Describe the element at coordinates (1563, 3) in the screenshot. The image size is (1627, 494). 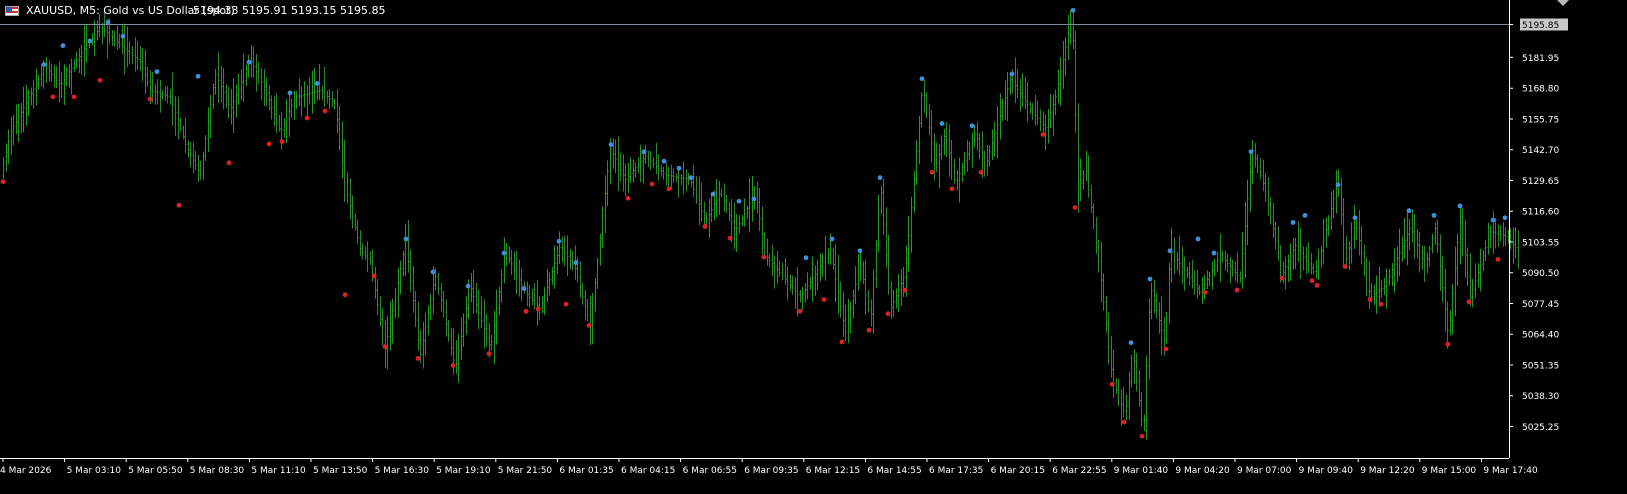
I see `triangle-down-icon` at that location.